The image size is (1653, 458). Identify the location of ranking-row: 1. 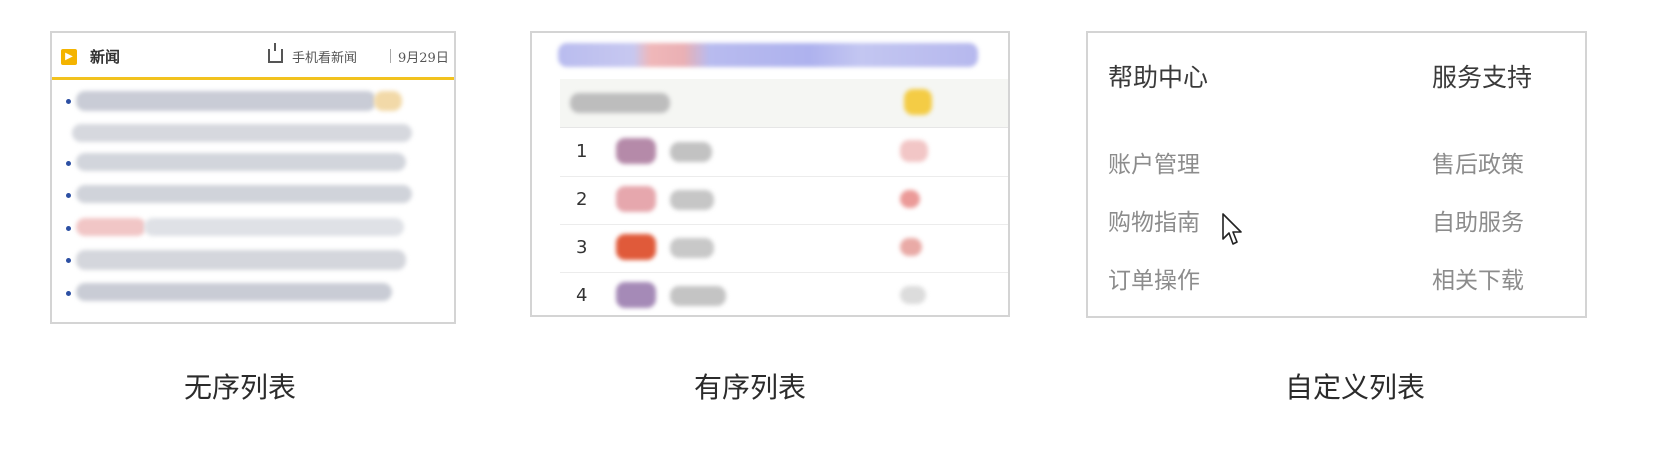
(784, 152).